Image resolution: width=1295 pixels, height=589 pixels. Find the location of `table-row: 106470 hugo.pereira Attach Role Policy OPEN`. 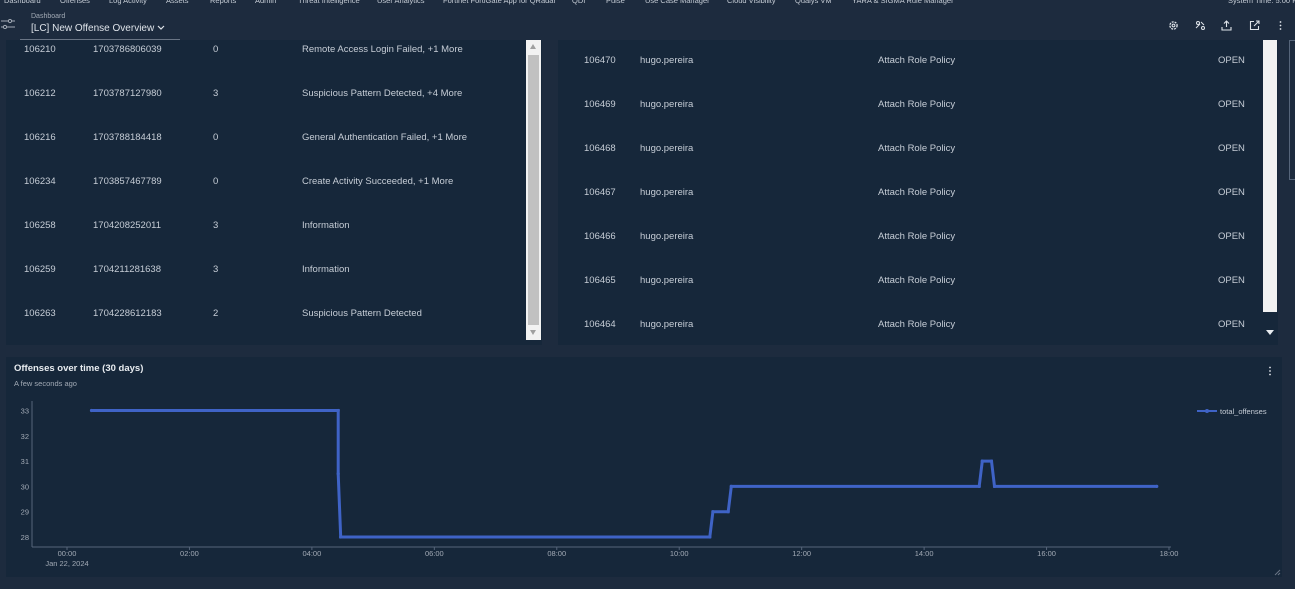

table-row: 106470 hugo.pereira Attach Role Policy OPEN is located at coordinates (908, 77).